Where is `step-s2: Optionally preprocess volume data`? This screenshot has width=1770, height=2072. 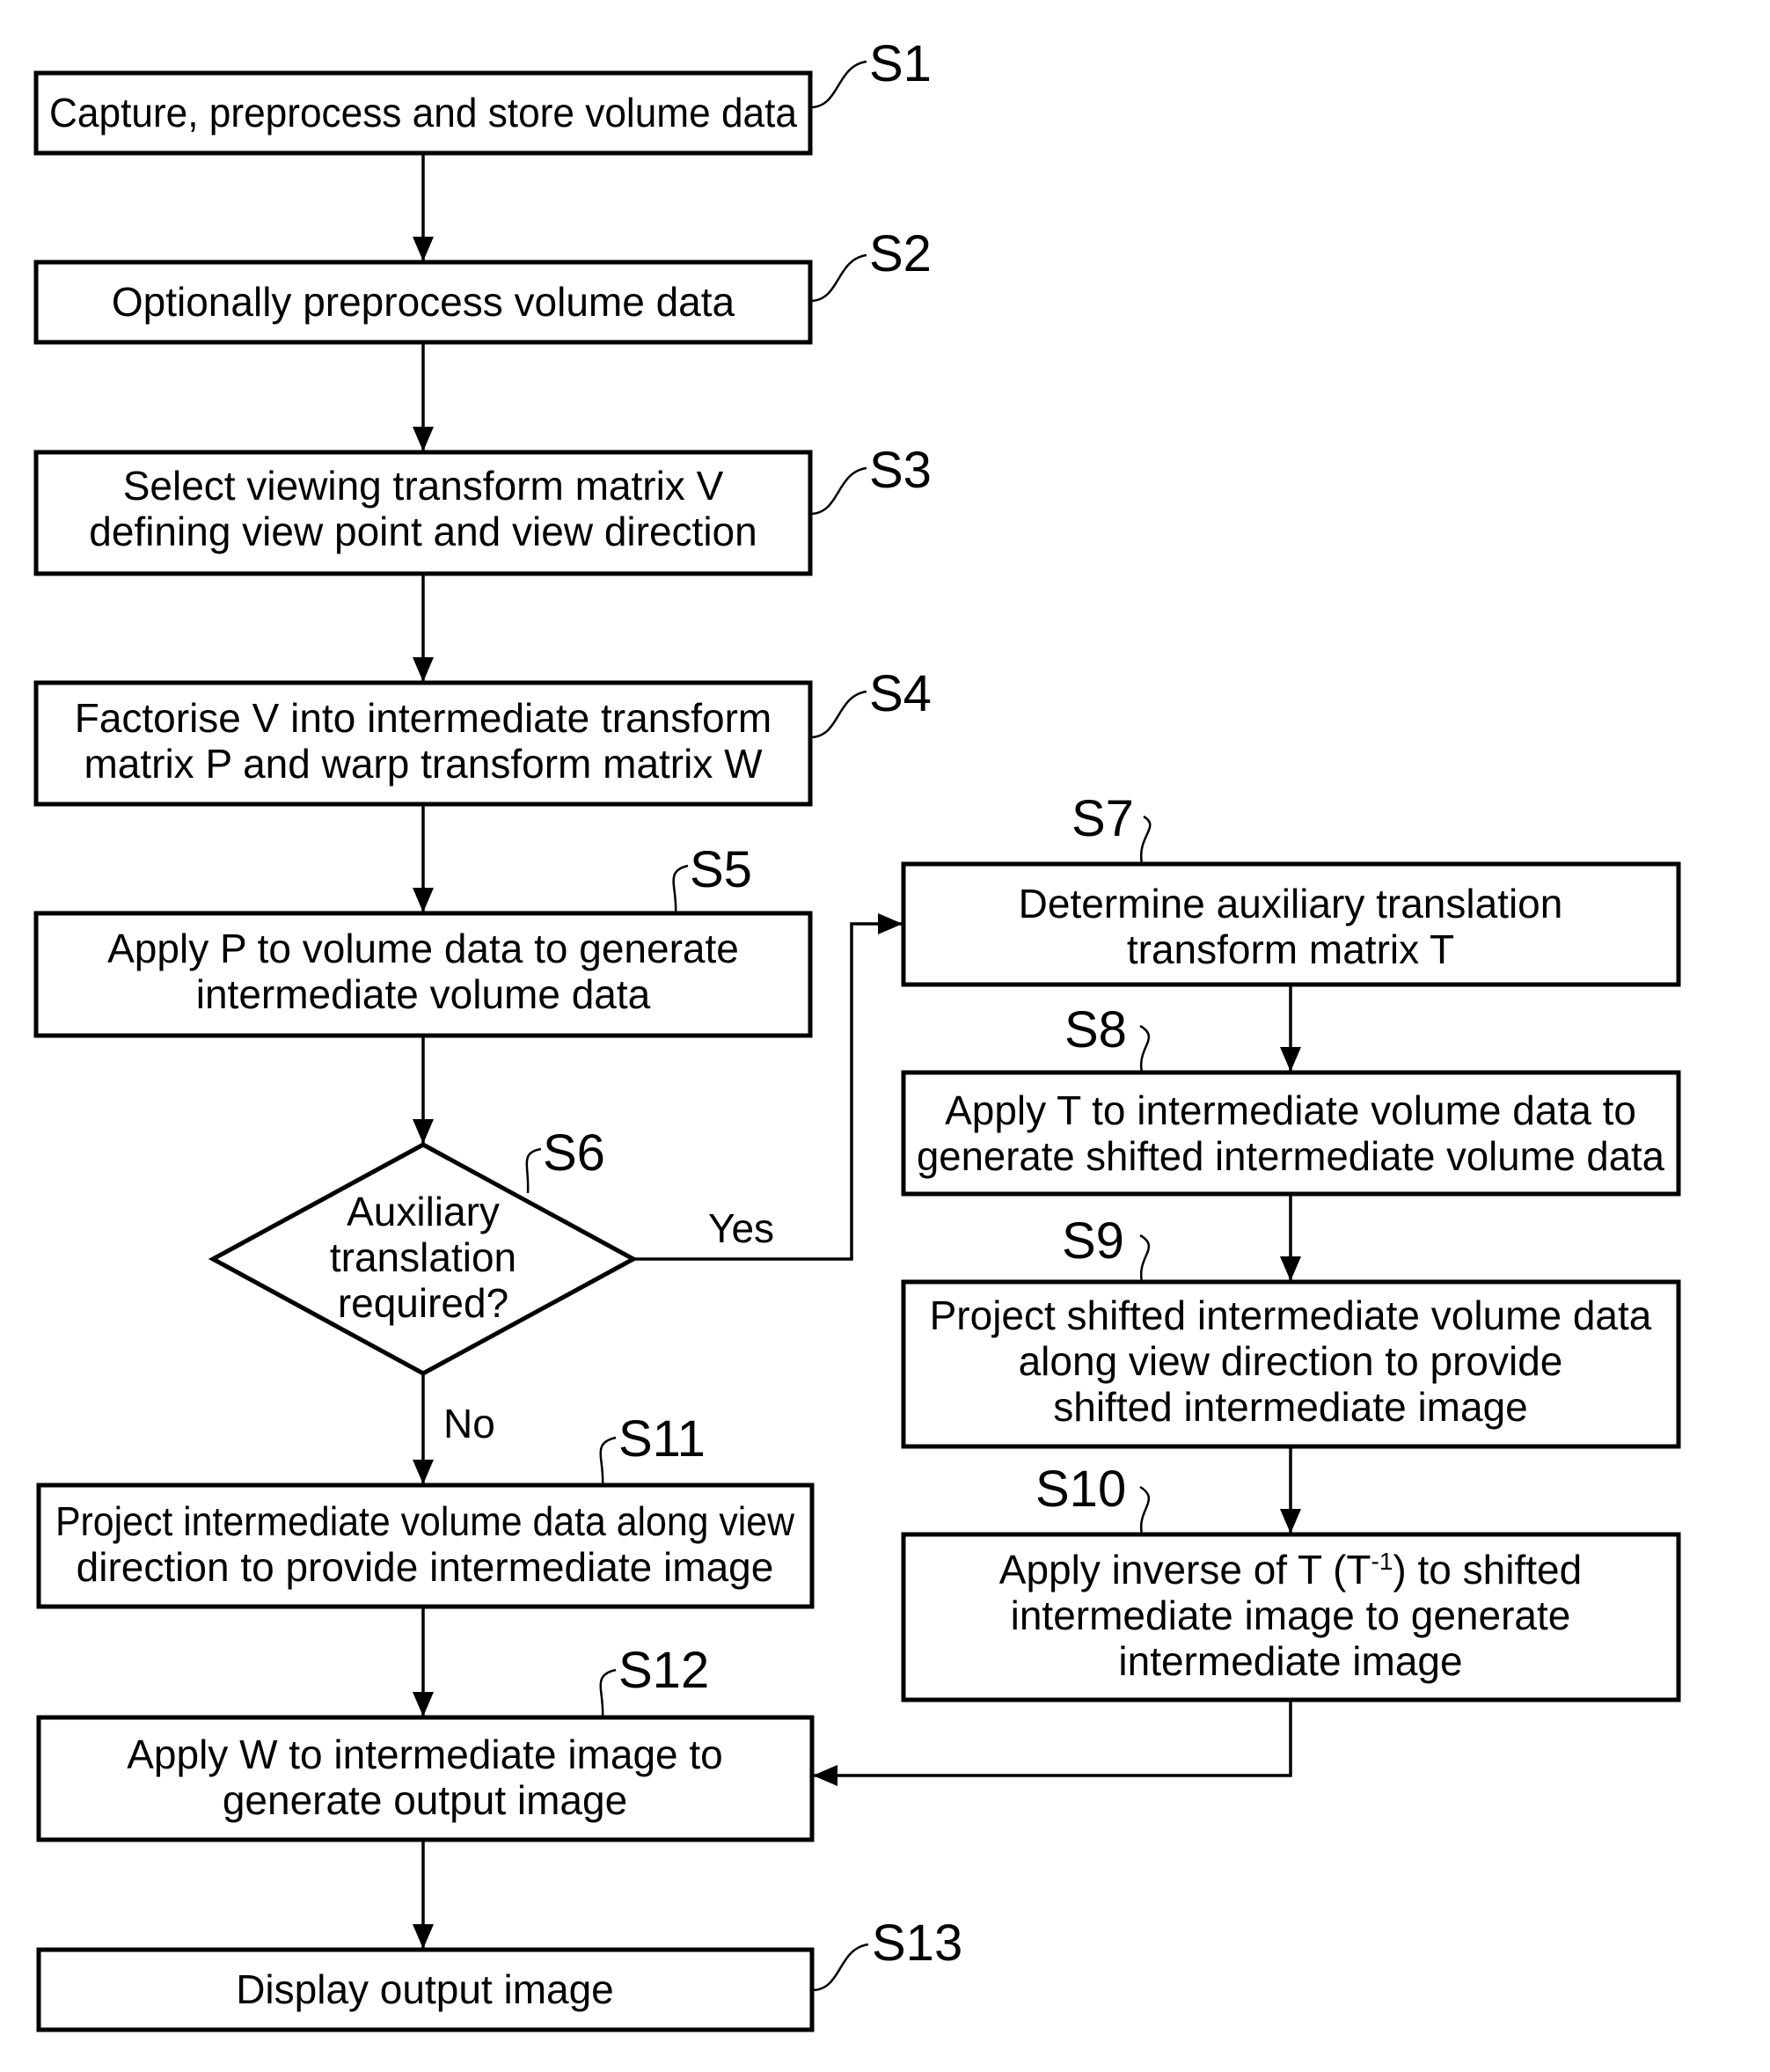
step-s2: Optionally preprocess volume data is located at coordinates (423, 302).